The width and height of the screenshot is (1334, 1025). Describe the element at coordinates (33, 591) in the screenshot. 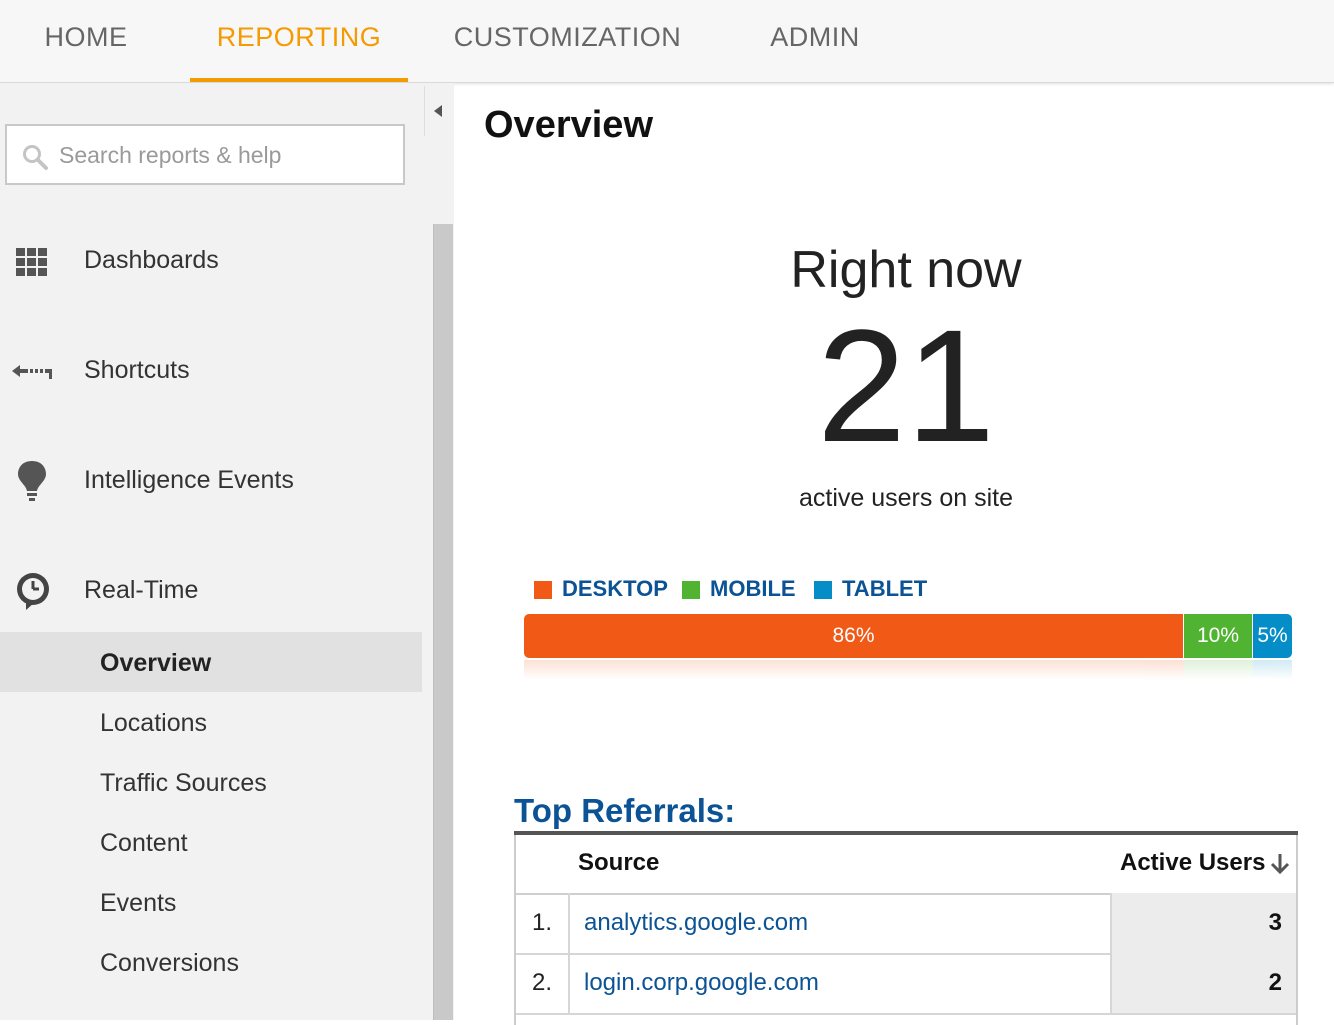

I see `clock-icon` at that location.